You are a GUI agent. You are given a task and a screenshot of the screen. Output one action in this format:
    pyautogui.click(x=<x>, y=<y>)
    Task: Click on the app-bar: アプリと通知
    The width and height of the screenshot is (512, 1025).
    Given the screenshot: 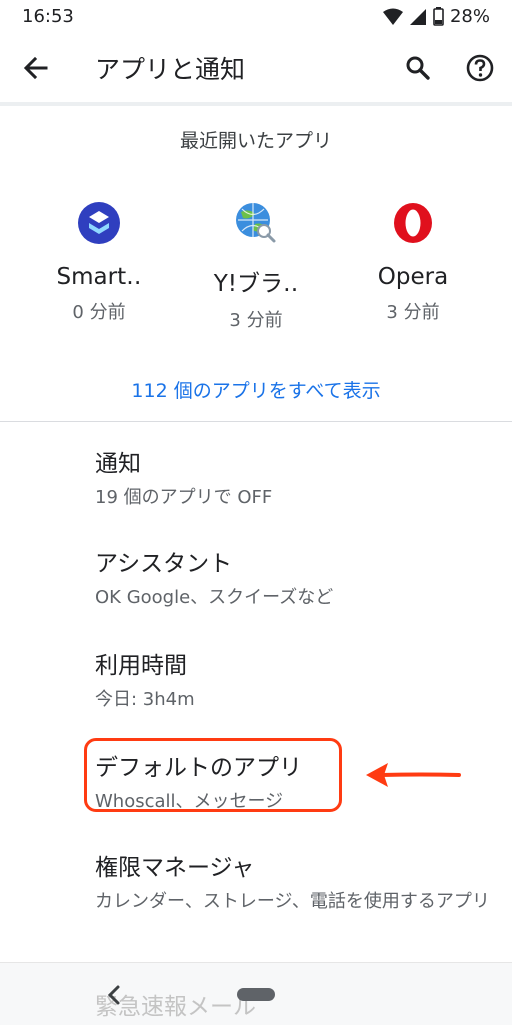 What is the action you would take?
    pyautogui.click(x=256, y=69)
    